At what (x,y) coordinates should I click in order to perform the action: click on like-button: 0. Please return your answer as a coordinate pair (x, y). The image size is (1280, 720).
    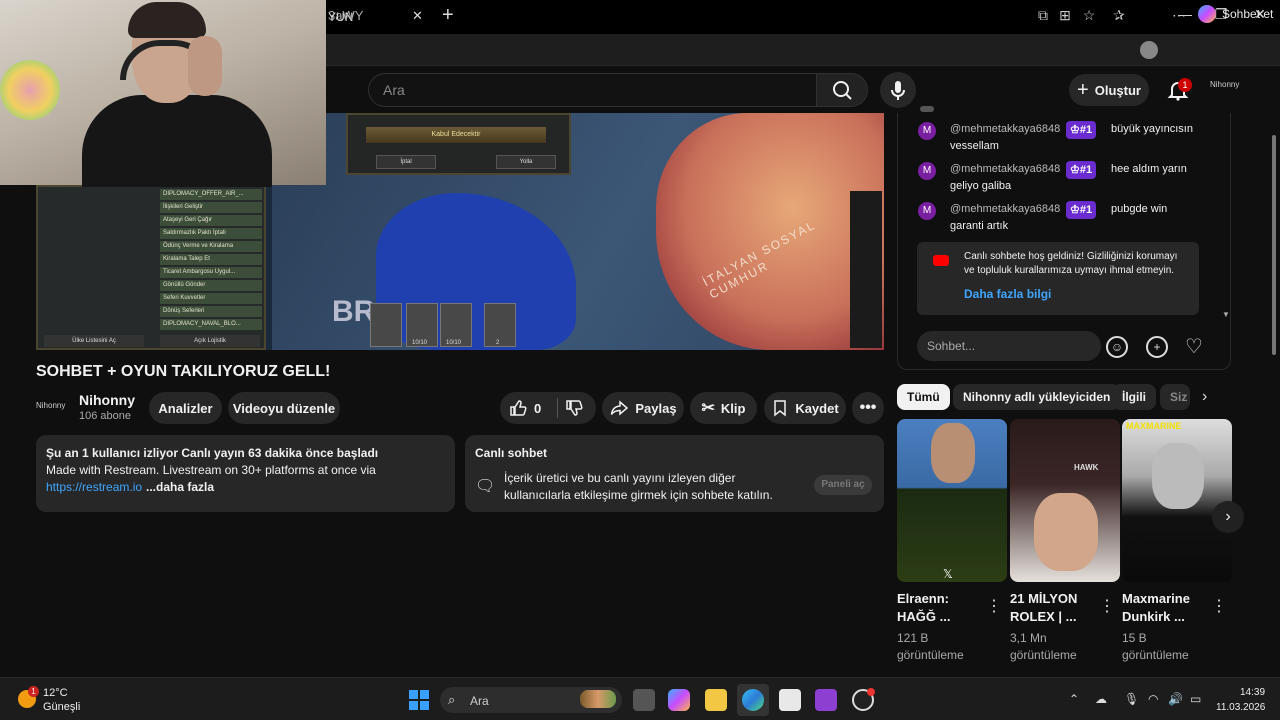
    Looking at the image, I should click on (548, 408).